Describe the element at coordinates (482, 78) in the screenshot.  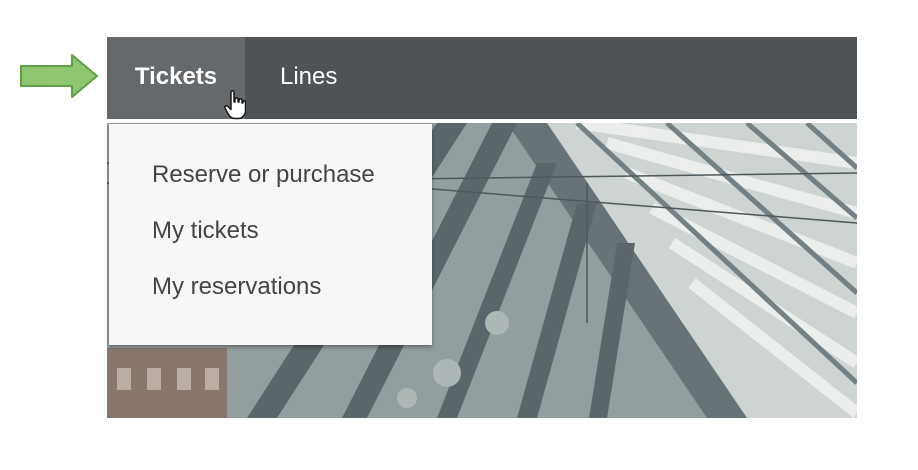
I see `top-navbar: Tickets Lines` at that location.